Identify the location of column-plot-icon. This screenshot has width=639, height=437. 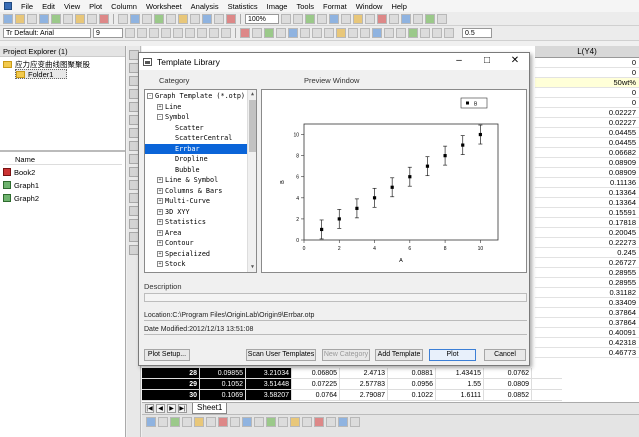
(187, 422).